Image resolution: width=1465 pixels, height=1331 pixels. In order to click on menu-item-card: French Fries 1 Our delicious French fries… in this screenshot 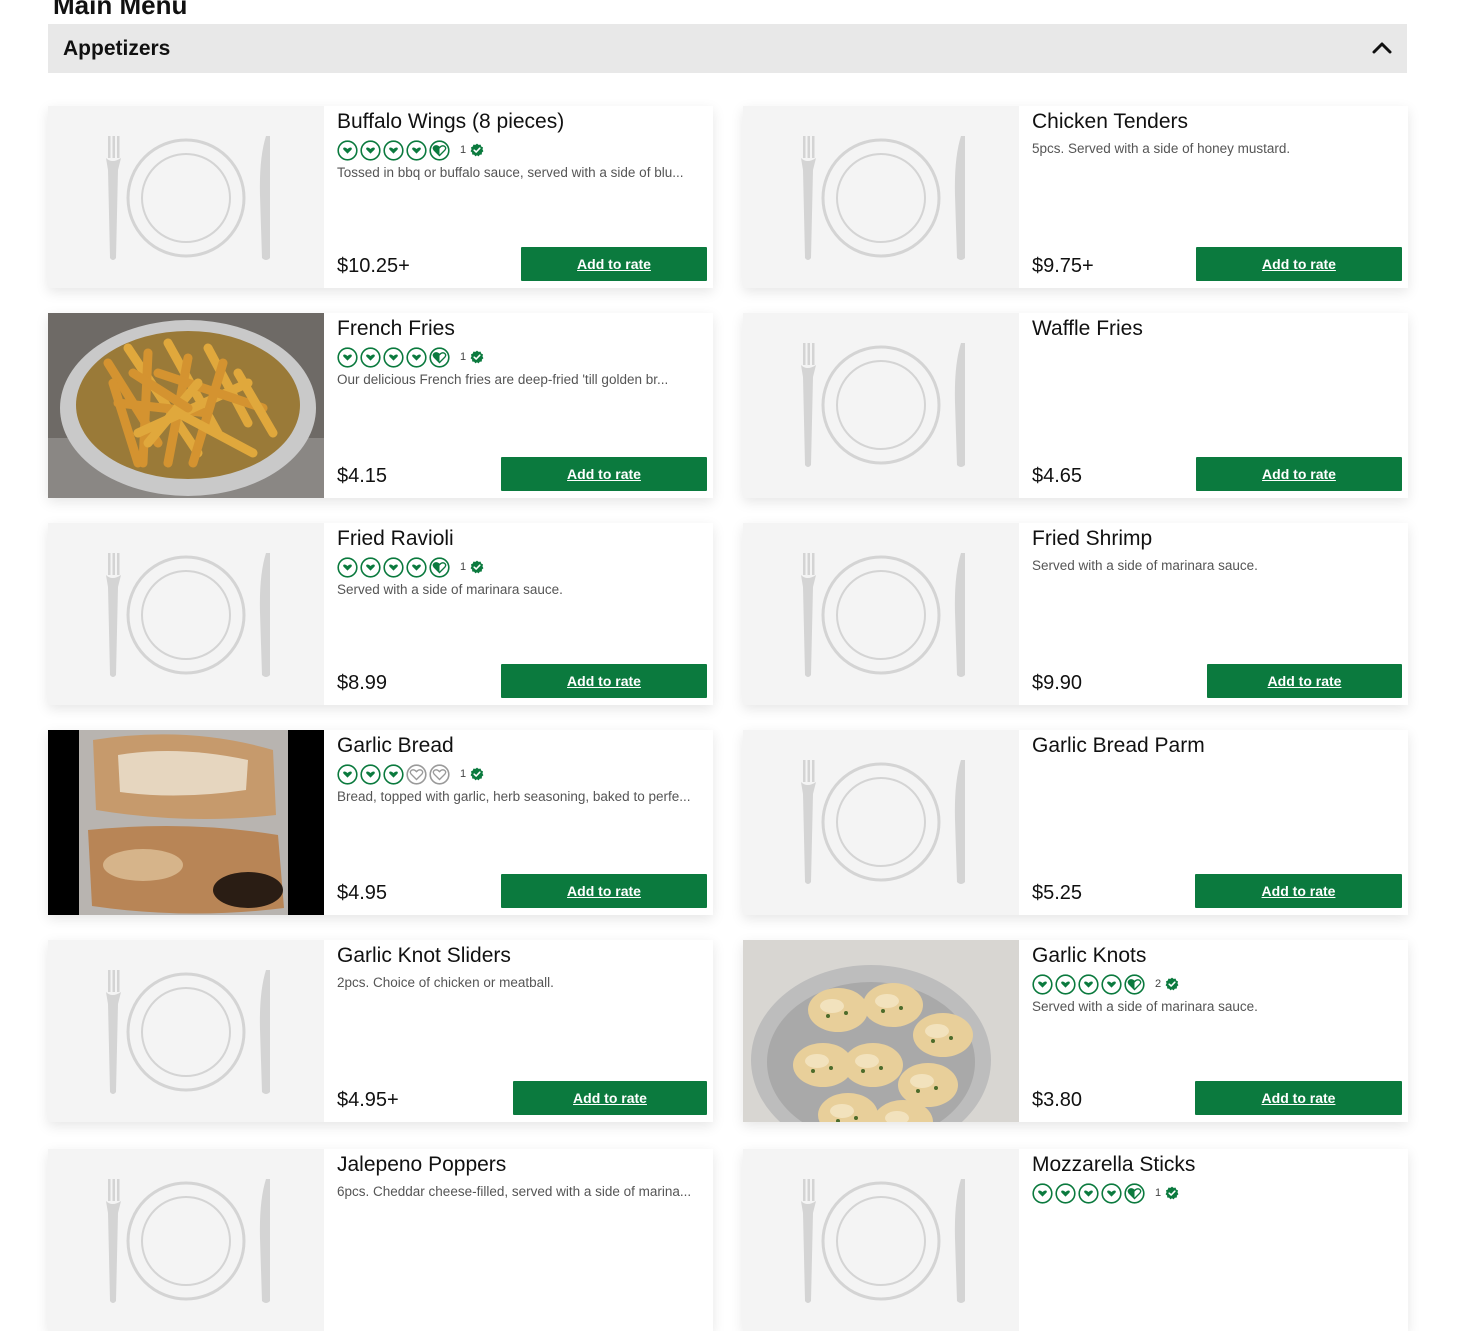, I will do `click(380, 405)`.